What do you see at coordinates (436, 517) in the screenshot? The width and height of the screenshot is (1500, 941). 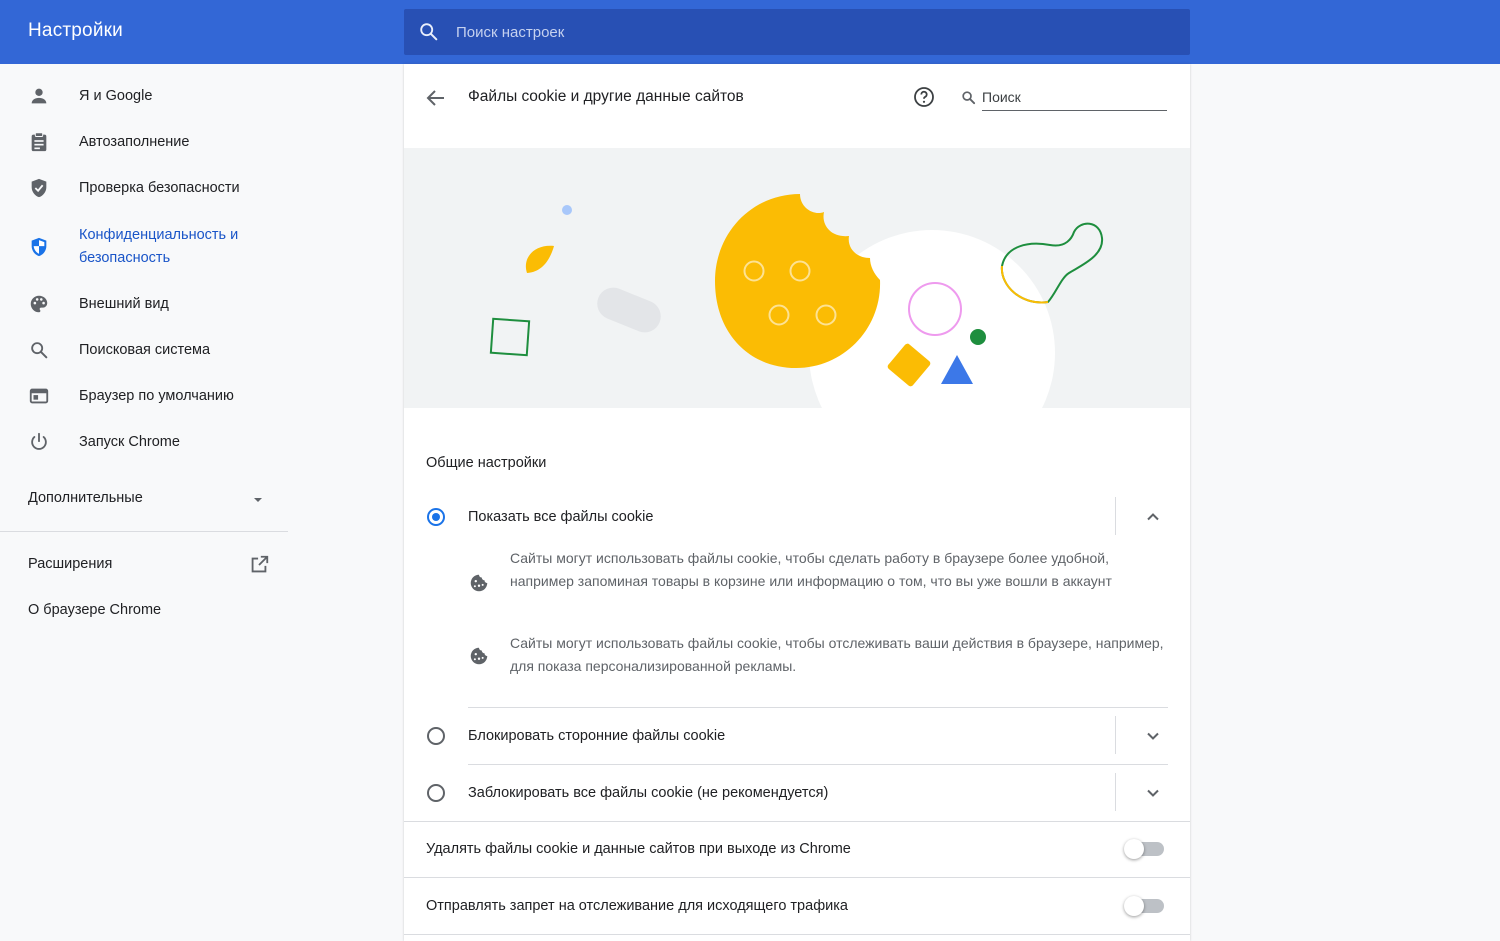 I see `radio-allow-all` at bounding box center [436, 517].